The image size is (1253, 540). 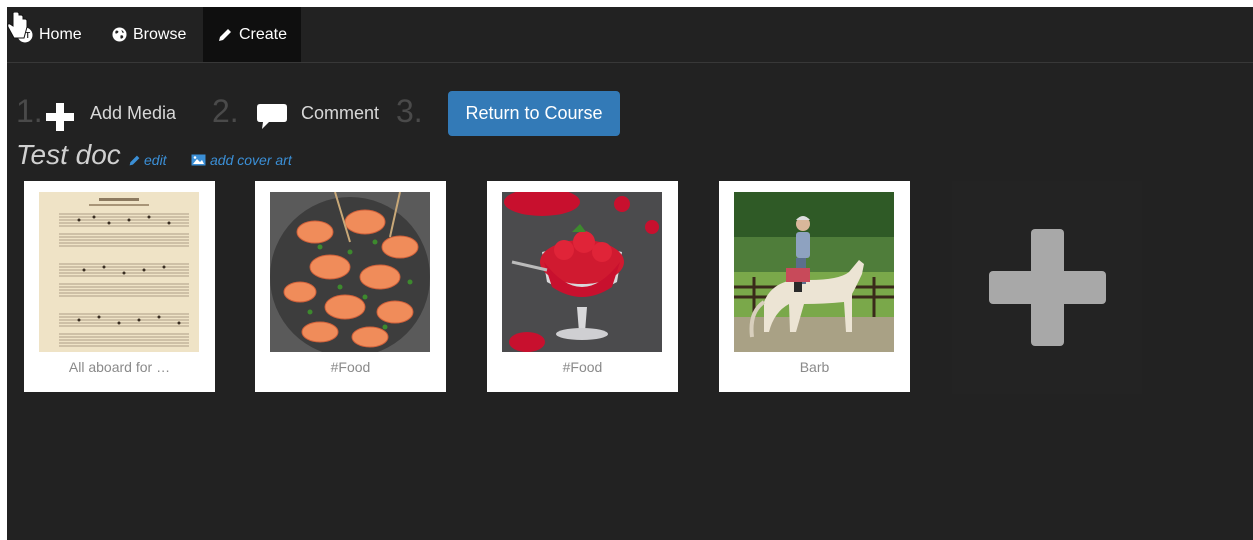 I want to click on top-navbar: VT Home Browse Create, so click(x=630, y=35).